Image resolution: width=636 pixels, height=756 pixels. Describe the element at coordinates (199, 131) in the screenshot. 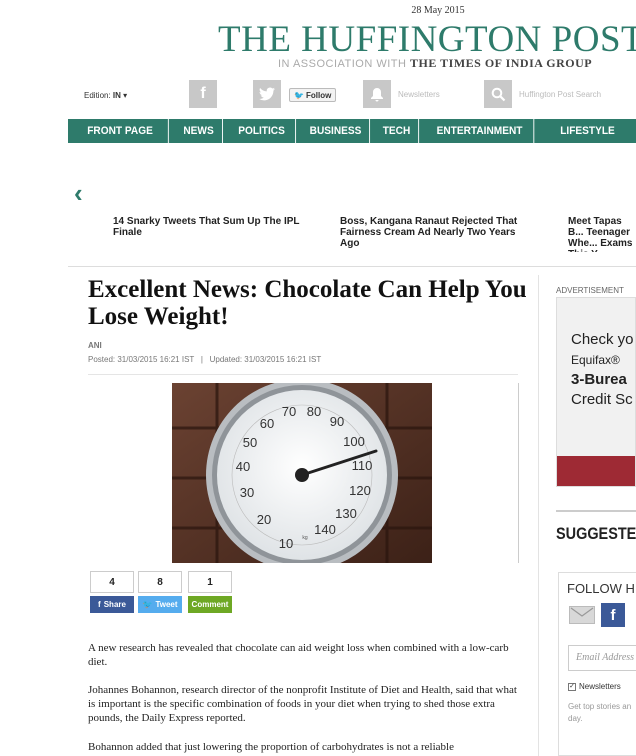

I see `nav-news: NEWS` at that location.